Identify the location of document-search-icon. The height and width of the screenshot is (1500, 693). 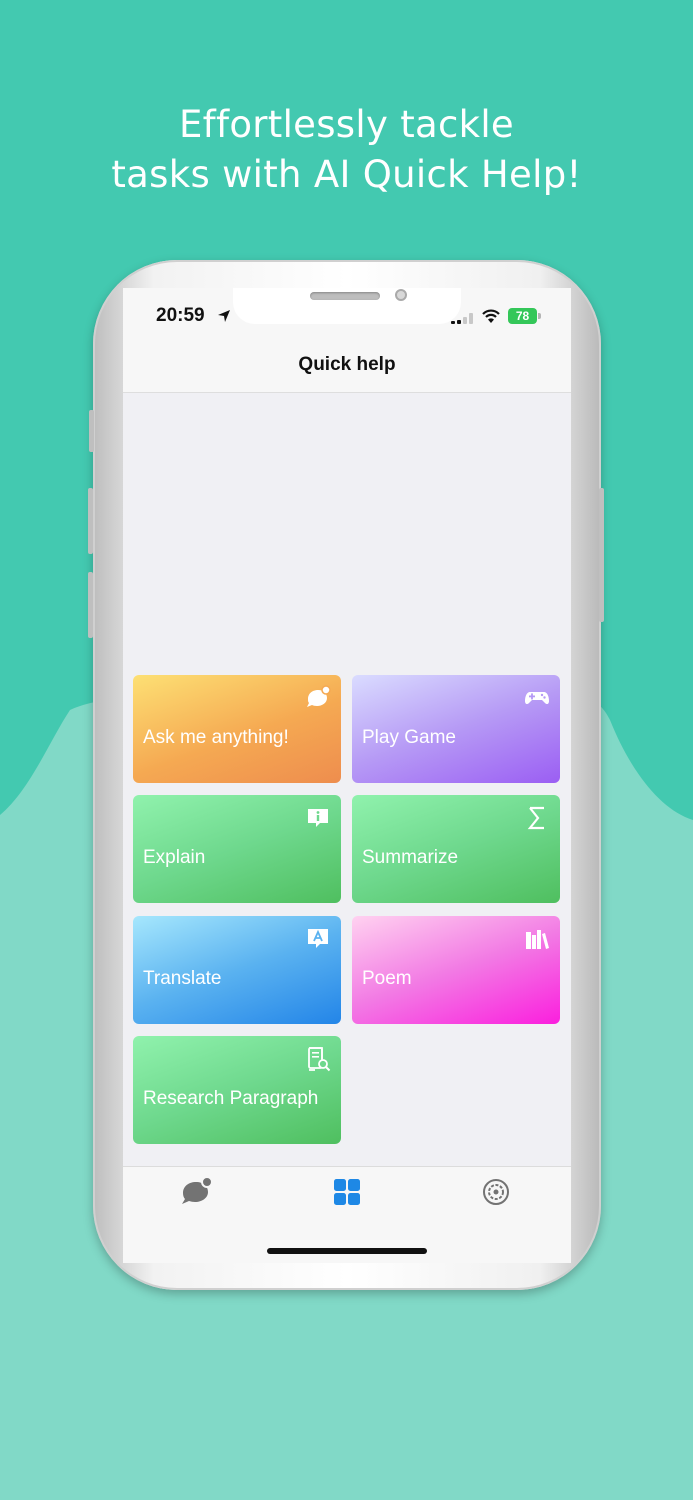
(319, 1059).